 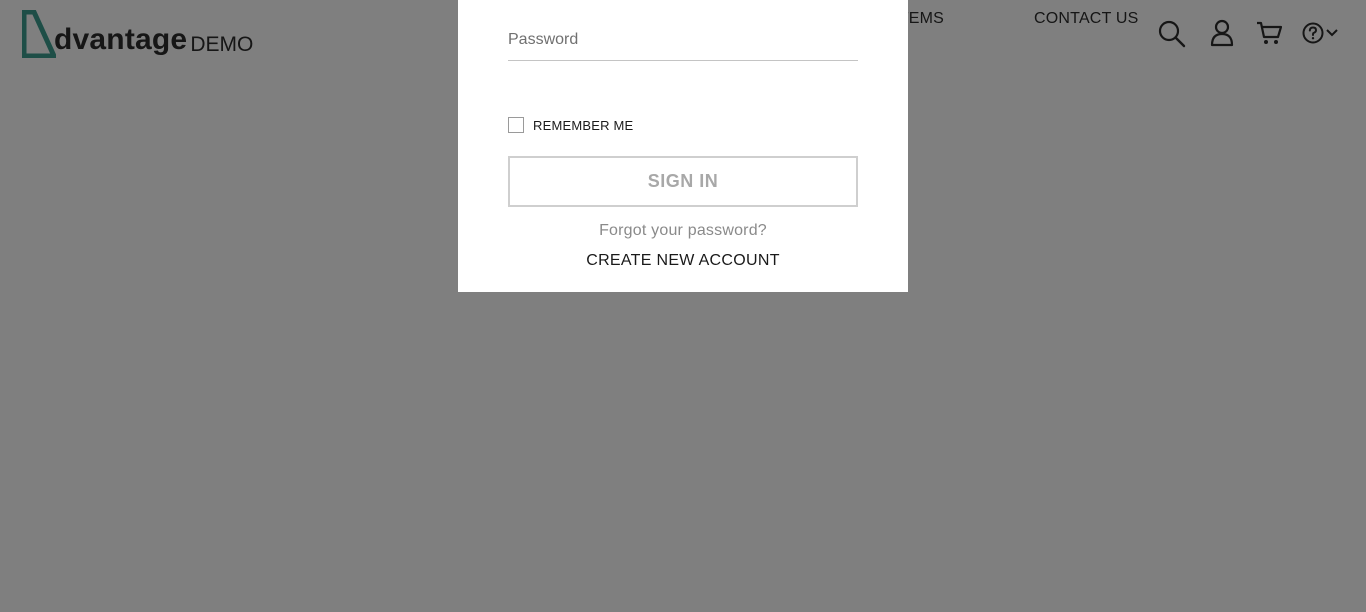 I want to click on create-account-link: CREATE NEW ACCOUNT, so click(x=683, y=261).